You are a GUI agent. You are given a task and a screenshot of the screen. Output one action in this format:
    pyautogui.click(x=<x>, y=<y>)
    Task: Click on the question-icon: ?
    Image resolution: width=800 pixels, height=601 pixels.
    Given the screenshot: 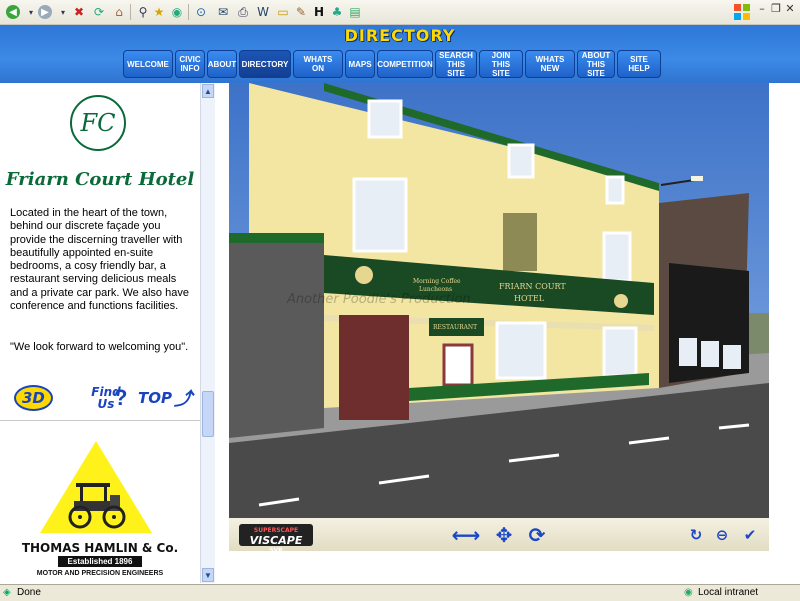 What is the action you would take?
    pyautogui.click(x=121, y=397)
    